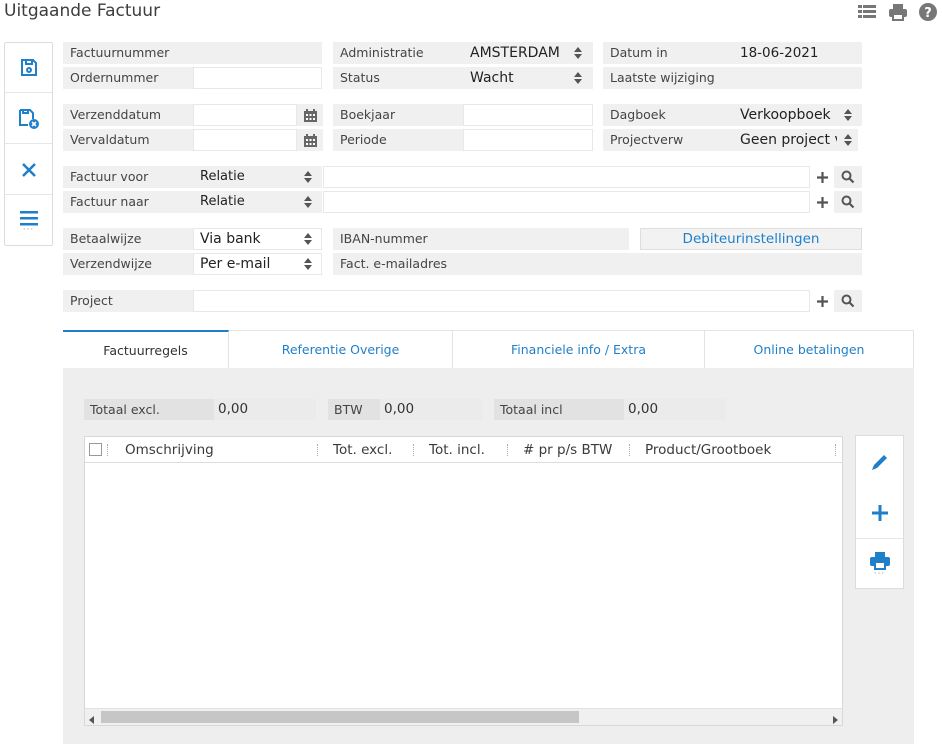 The image size is (942, 744). Describe the element at coordinates (128, 177) in the screenshot. I see `label-factuur-voor: Factuur voor` at that location.